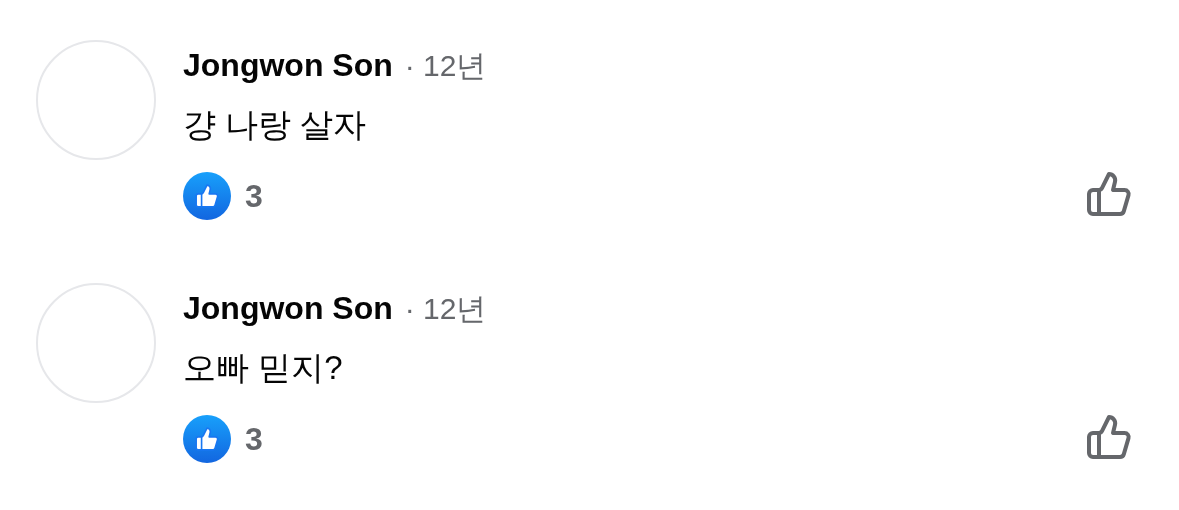 The width and height of the screenshot is (1179, 510). I want to click on comment-text: 걍 나랑 살자, so click(275, 125).